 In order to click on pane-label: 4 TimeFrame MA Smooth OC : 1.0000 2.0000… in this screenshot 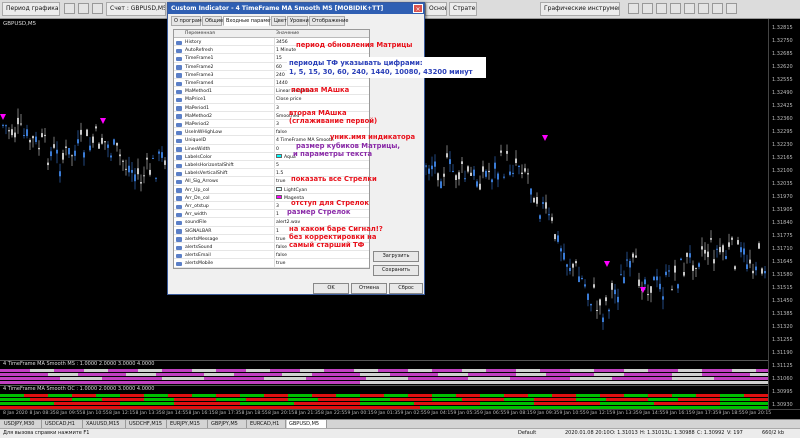, I will do `click(79, 389)`.